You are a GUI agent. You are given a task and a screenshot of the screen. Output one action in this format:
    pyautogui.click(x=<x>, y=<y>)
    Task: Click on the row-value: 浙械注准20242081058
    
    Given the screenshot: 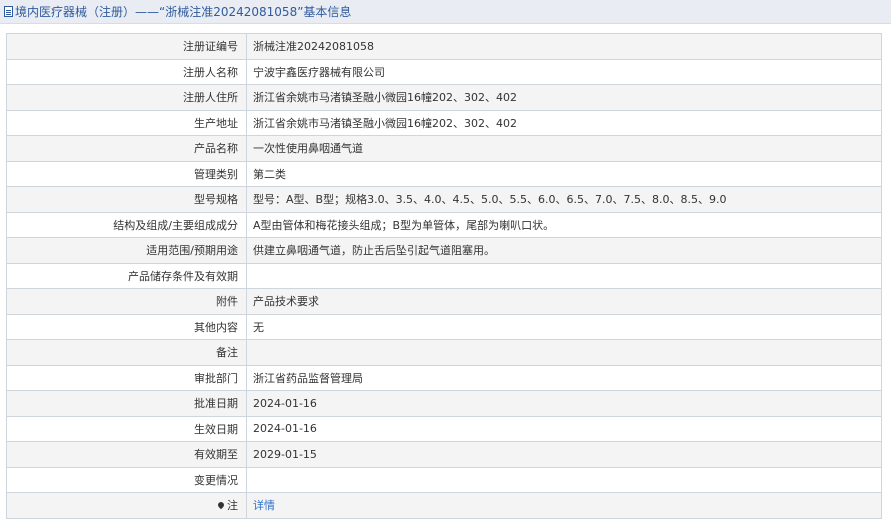 What is the action you would take?
    pyautogui.click(x=564, y=46)
    